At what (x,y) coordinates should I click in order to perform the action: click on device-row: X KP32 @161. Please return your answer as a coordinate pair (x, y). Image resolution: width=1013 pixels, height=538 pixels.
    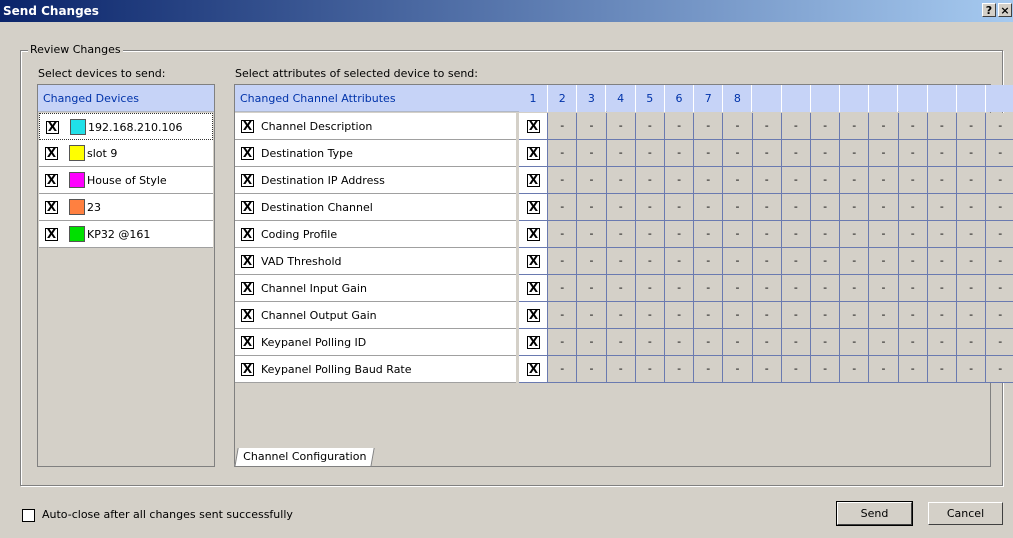
    Looking at the image, I should click on (126, 234).